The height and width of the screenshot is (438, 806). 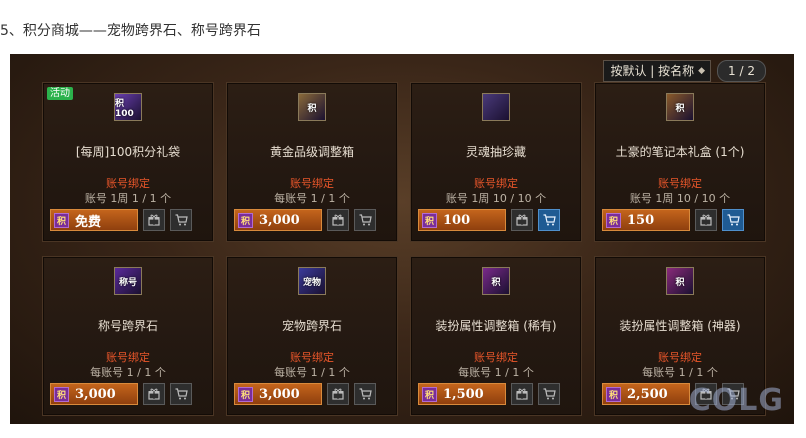 I want to click on purchase-limit: 账号 1周 1 / 1 个, so click(x=128, y=198).